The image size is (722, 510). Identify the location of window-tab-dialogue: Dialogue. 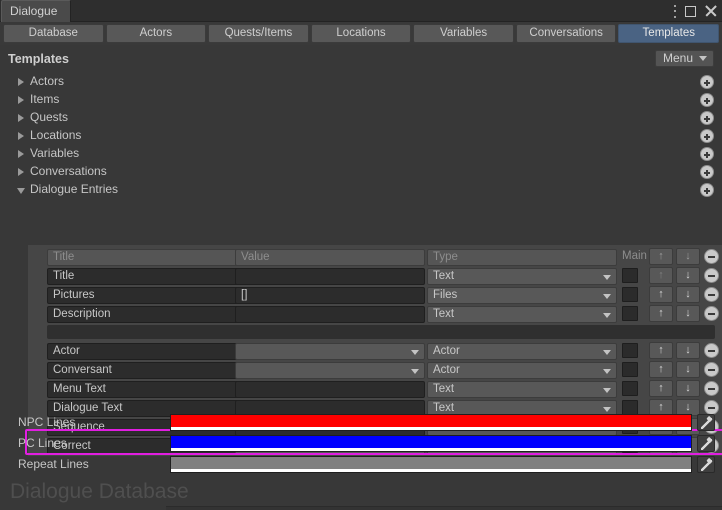
(36, 11).